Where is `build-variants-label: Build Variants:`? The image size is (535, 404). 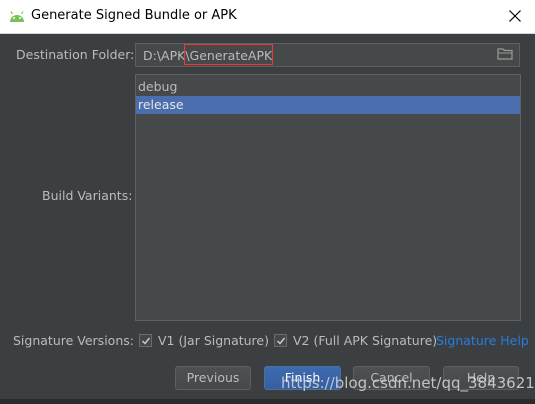
build-variants-label: Build Variants: is located at coordinates (87, 195).